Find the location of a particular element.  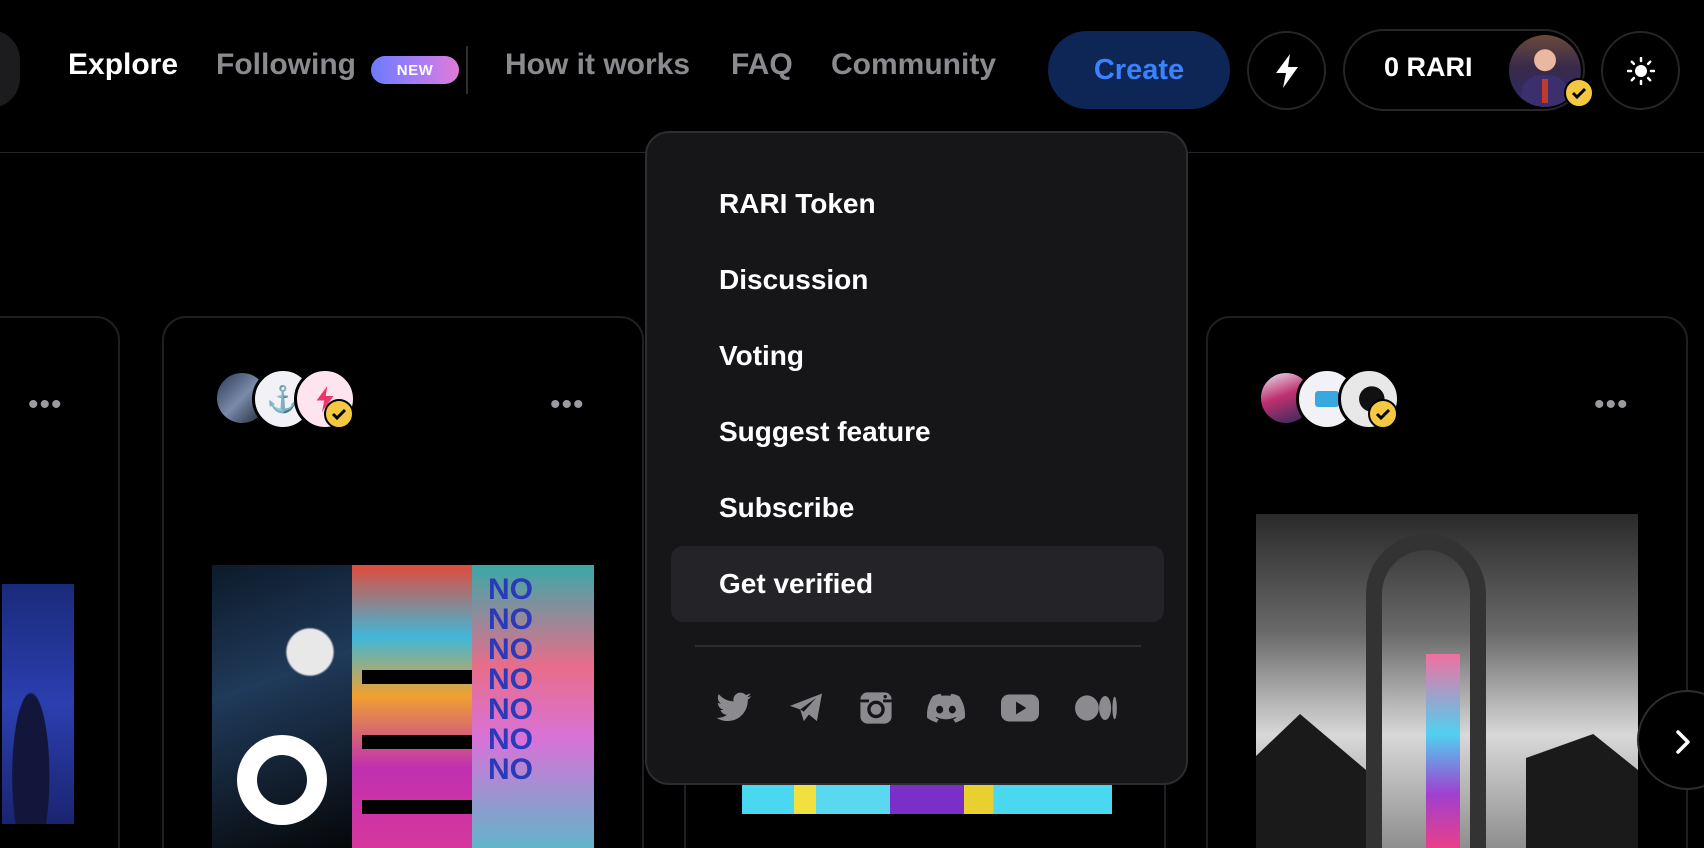

nav-following: Following is located at coordinates (286, 65).